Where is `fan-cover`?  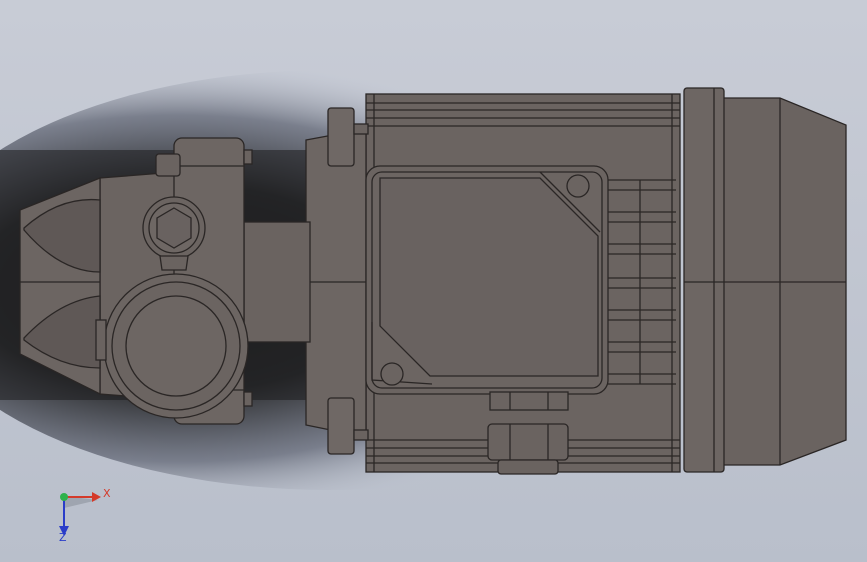
fan-cover is located at coordinates (765, 280).